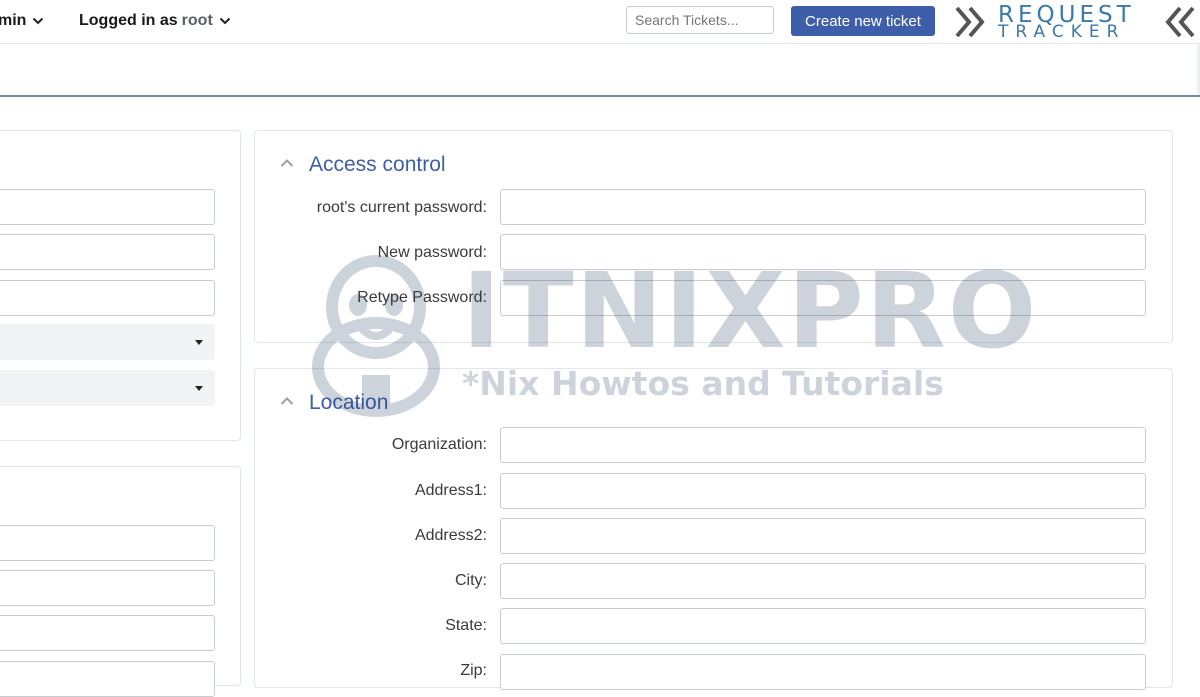  What do you see at coordinates (439, 444) in the screenshot?
I see `organization-label: Organization:` at bounding box center [439, 444].